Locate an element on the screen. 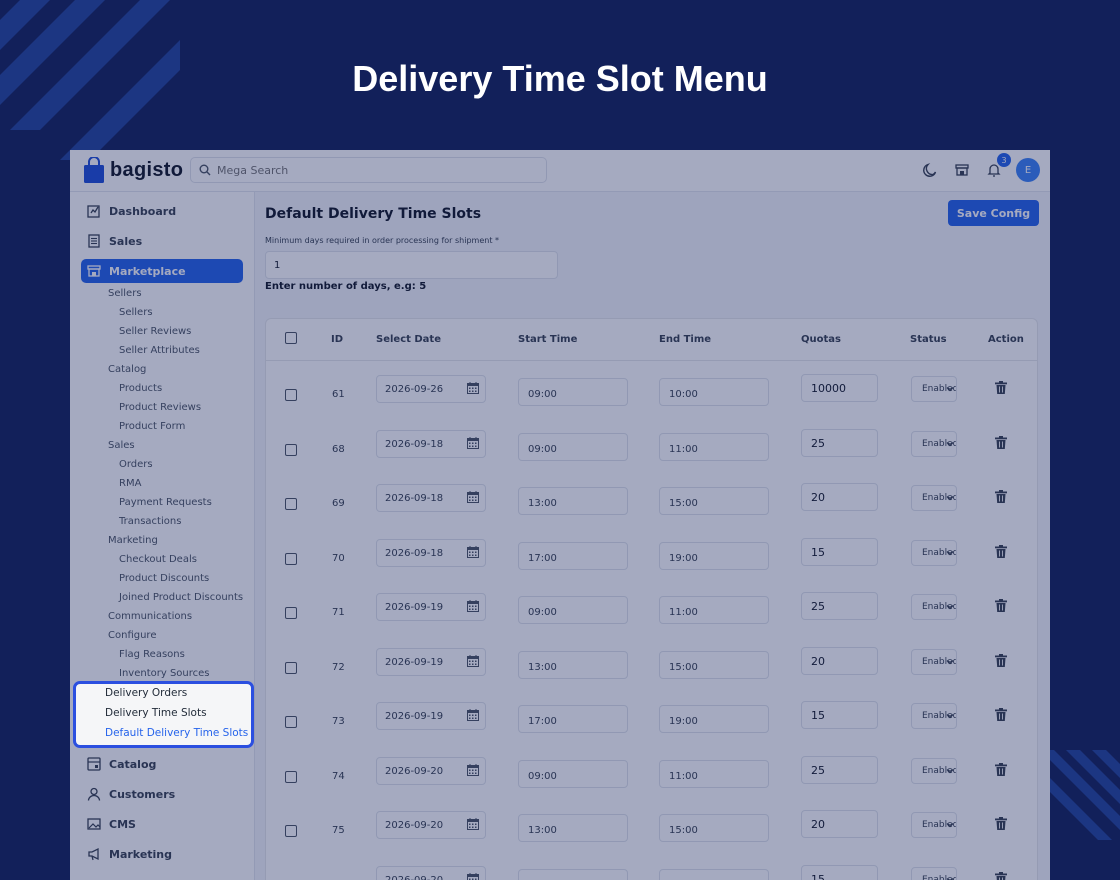 This screenshot has height=880, width=1120. mega-search is located at coordinates (368, 170).